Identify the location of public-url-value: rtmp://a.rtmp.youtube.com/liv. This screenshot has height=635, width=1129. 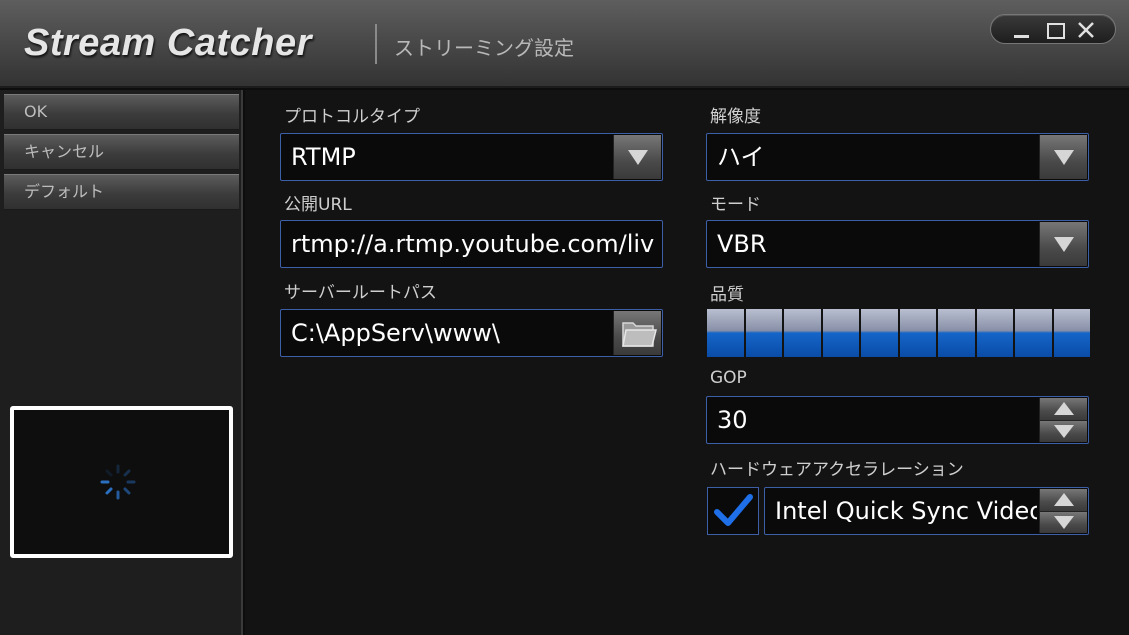
(473, 244).